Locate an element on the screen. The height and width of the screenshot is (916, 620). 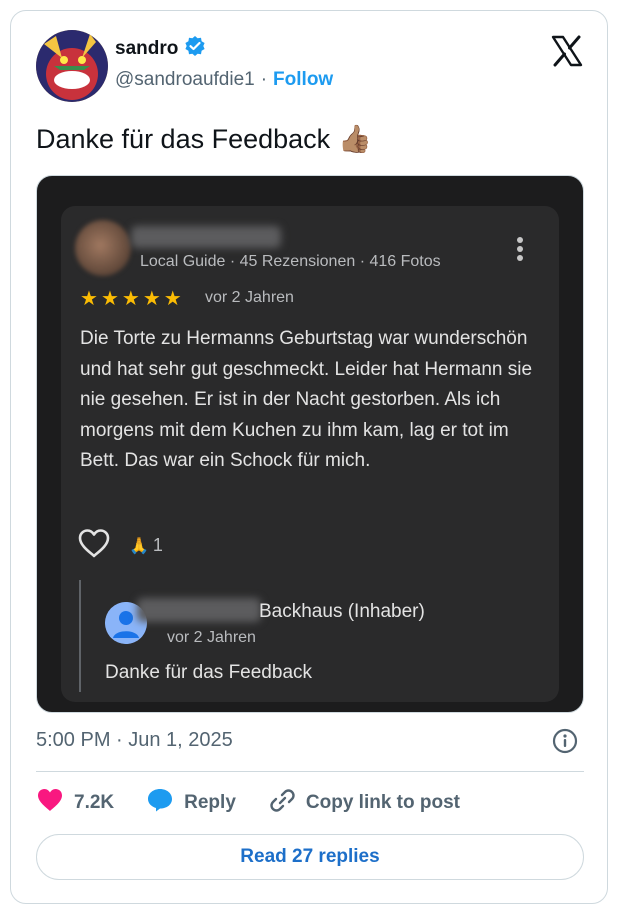
x-logo-icon is located at coordinates (567, 51).